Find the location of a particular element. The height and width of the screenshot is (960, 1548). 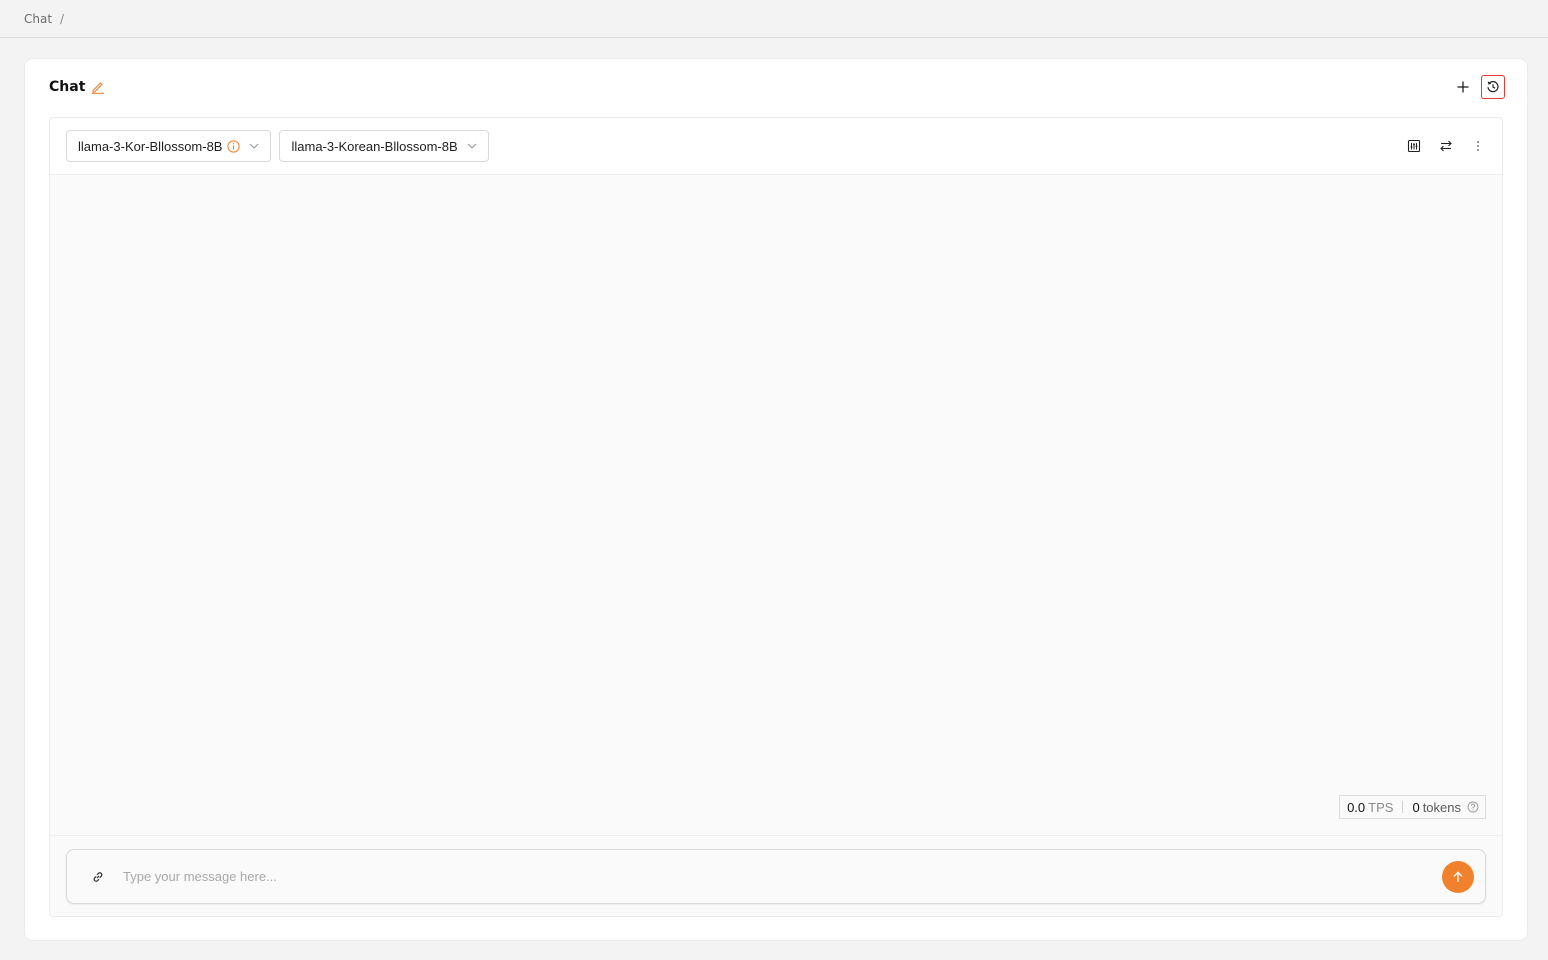

swap-button is located at coordinates (1446, 146).